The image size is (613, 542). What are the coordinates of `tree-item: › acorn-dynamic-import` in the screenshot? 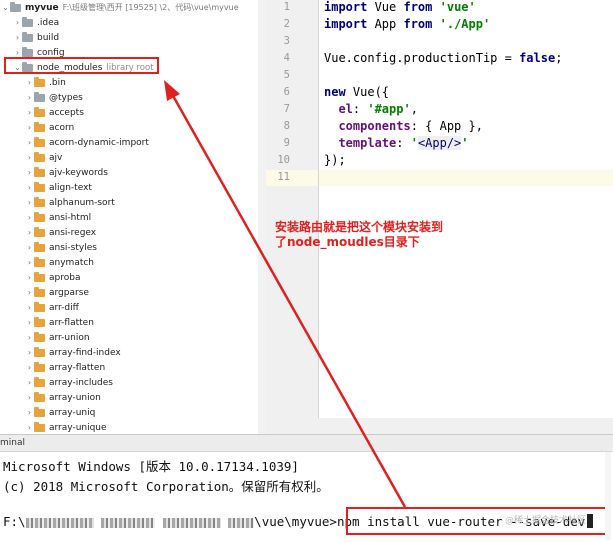 It's located at (133, 142).